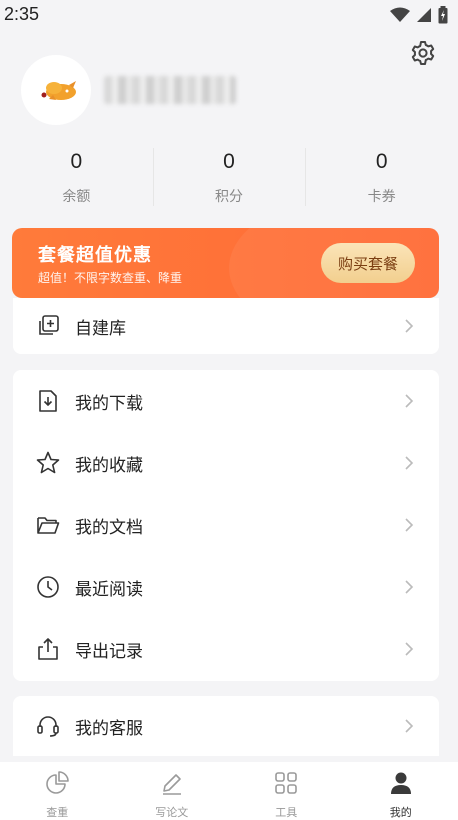  I want to click on stat-points: 0 积分, so click(229, 177).